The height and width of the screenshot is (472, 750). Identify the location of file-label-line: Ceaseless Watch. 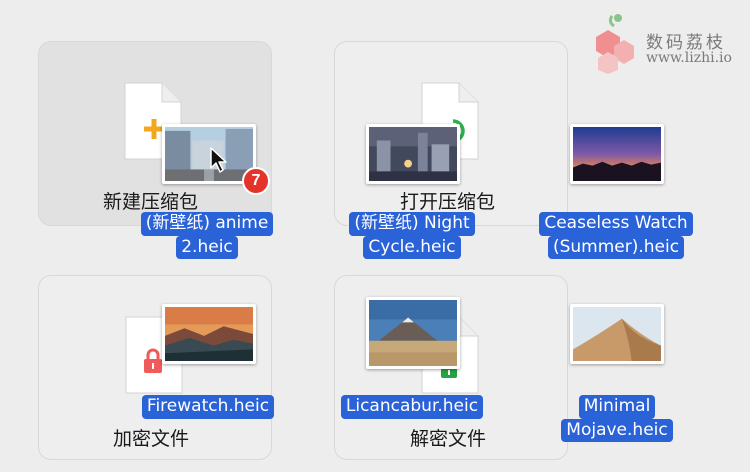
(616, 224).